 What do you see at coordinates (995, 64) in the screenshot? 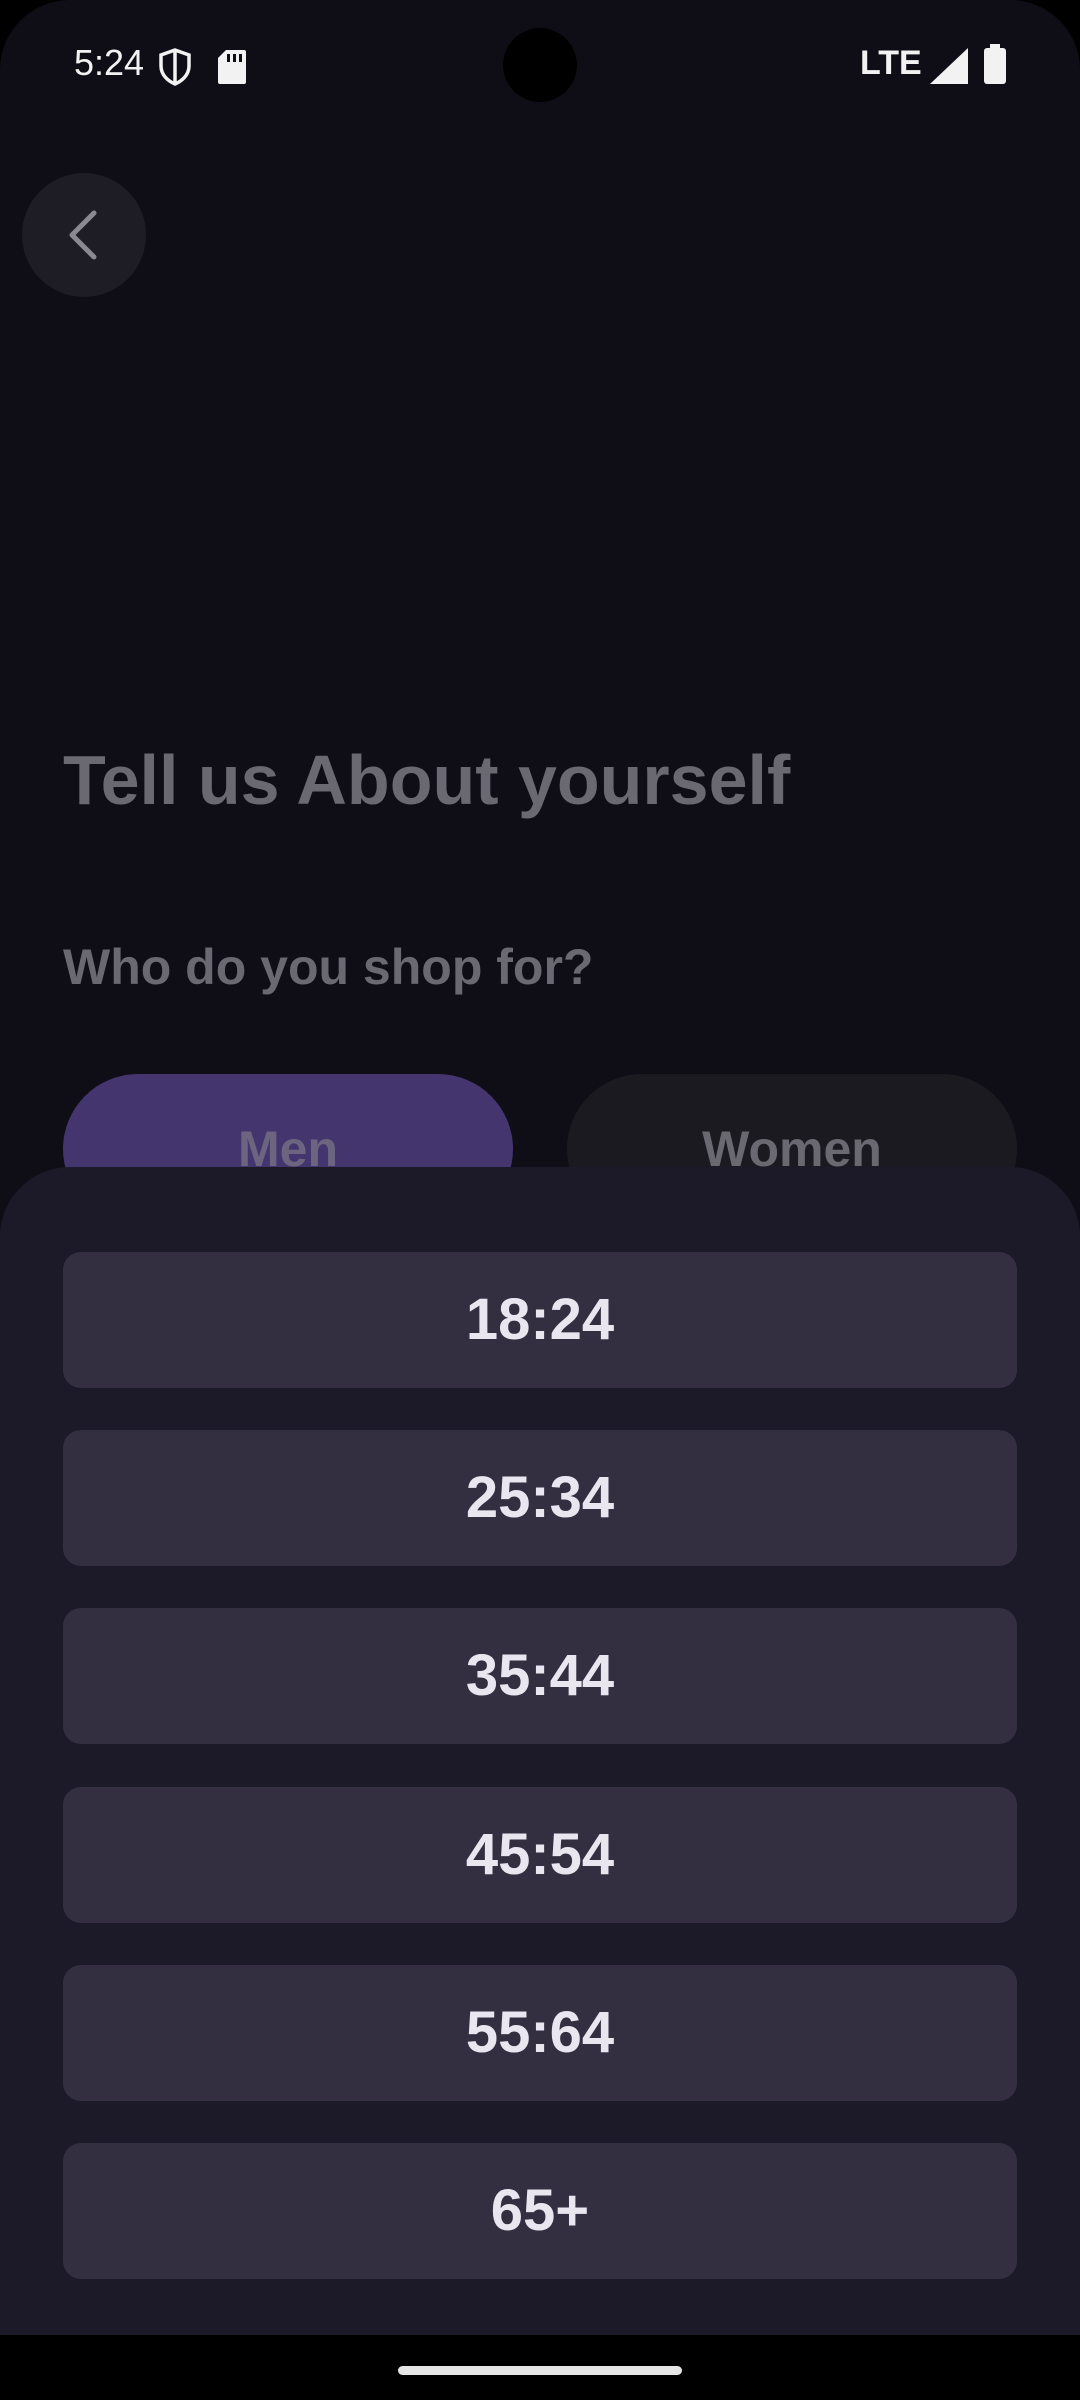
I see `battery-icon` at bounding box center [995, 64].